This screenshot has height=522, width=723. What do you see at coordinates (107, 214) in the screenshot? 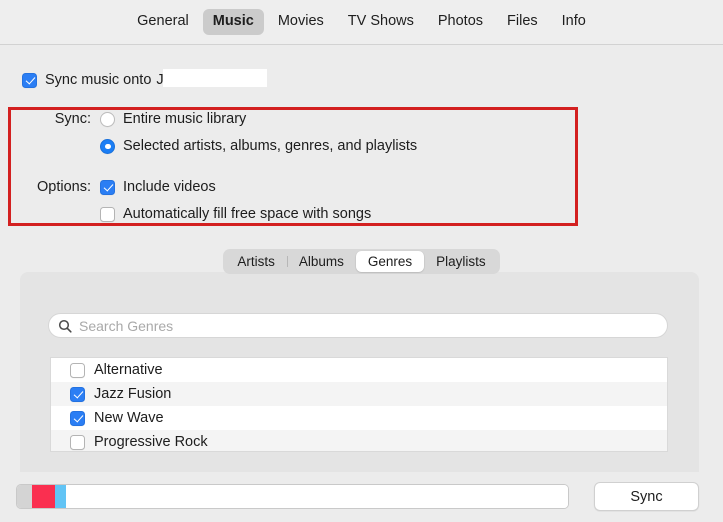
I see `checkbox-auto-fill-free-space` at bounding box center [107, 214].